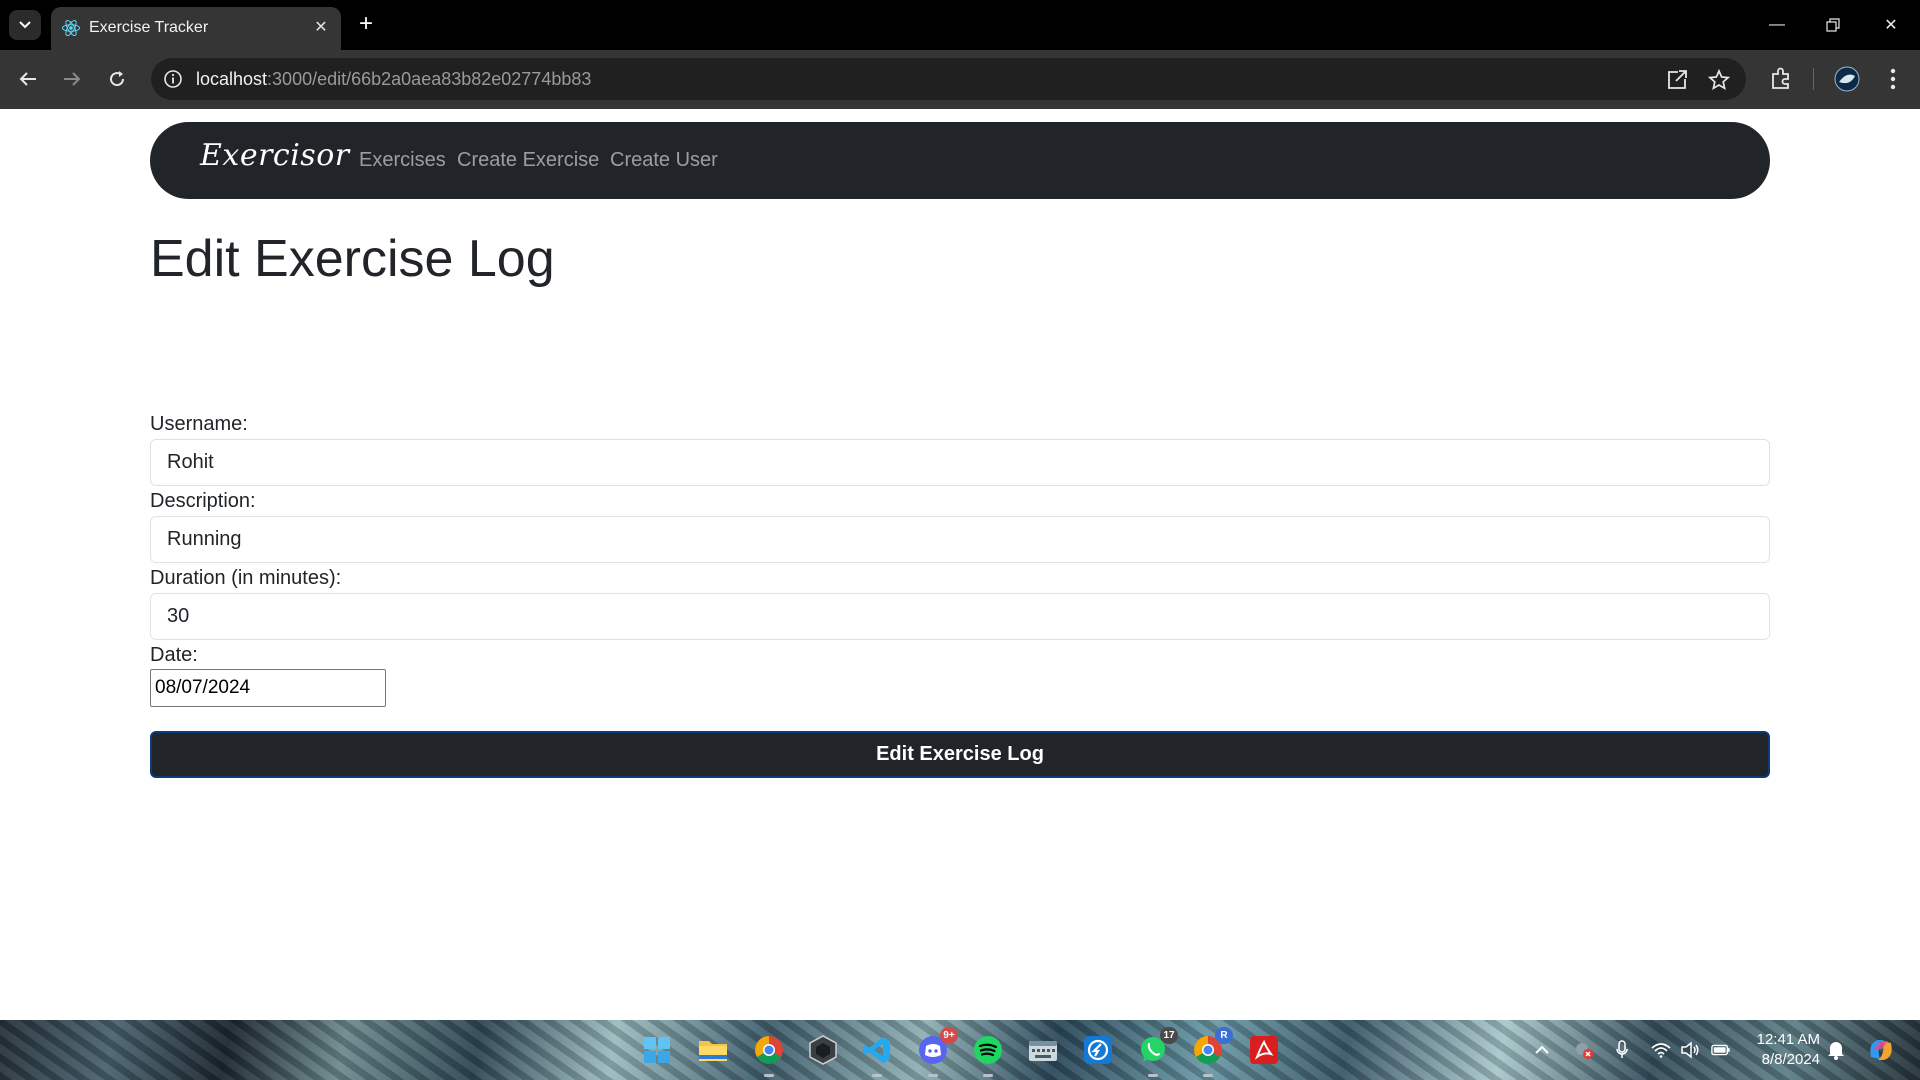 The image size is (1920, 1080). Describe the element at coordinates (321, 27) in the screenshot. I see `close-tab-icon: ✕` at that location.